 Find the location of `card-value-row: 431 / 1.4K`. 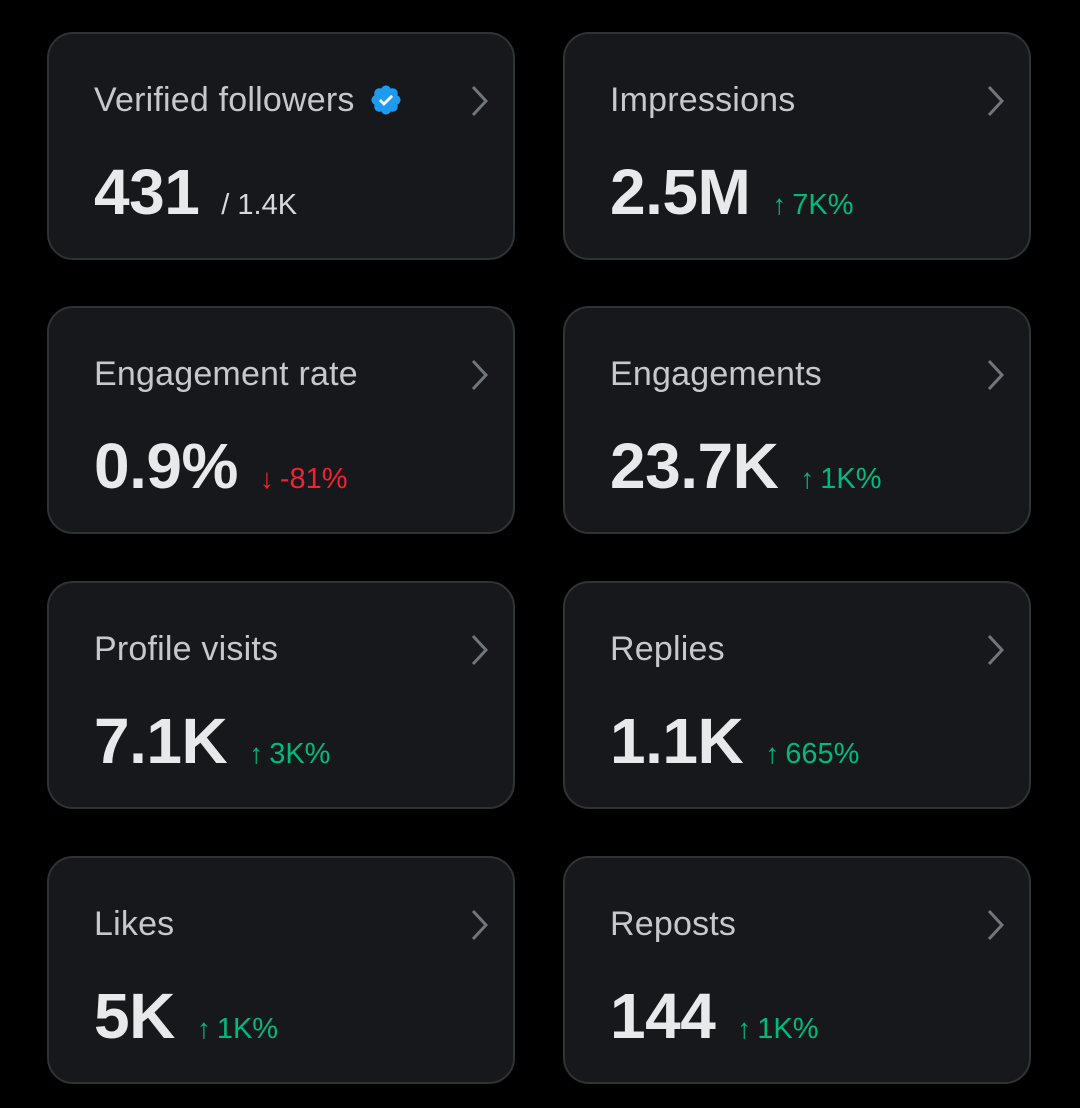

card-value-row: 431 / 1.4K is located at coordinates (195, 192).